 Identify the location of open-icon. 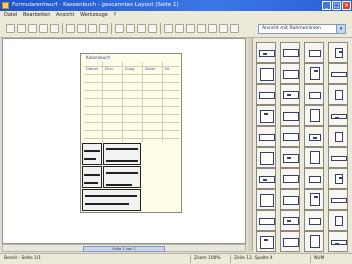
(21, 28).